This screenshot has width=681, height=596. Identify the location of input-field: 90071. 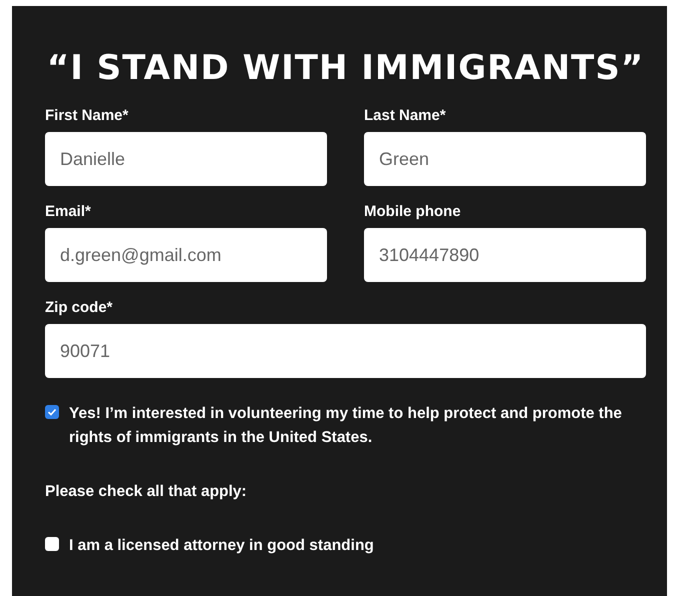
(345, 351).